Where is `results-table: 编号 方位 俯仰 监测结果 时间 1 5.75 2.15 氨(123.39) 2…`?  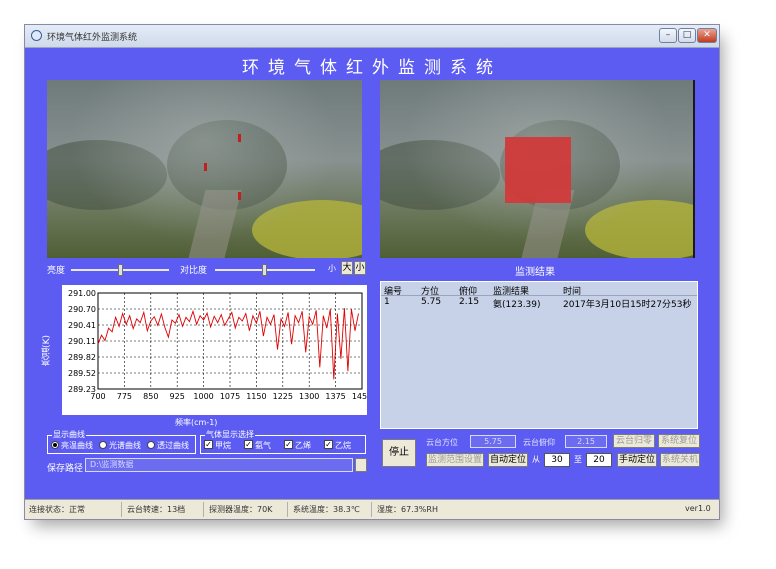 results-table: 编号 方位 俯仰 监测结果 时间 1 5.75 2.15 氨(123.39) 2… is located at coordinates (539, 355).